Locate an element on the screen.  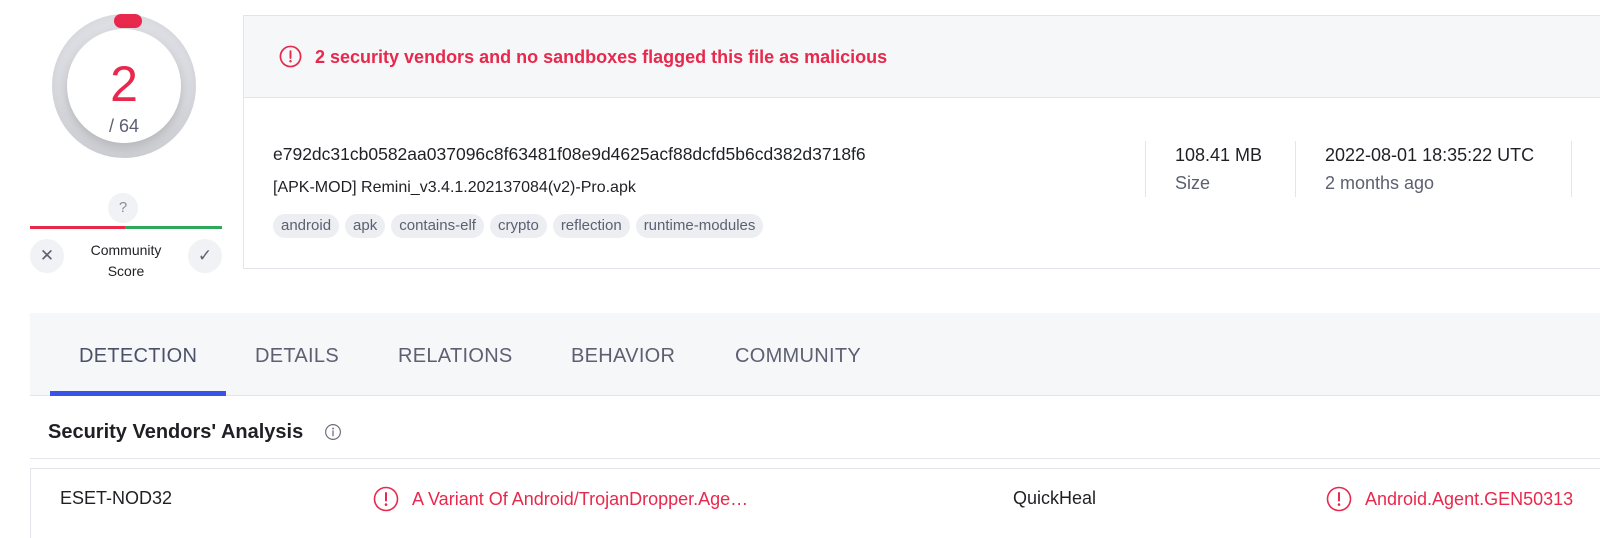
tag-apk: apk is located at coordinates (365, 226).